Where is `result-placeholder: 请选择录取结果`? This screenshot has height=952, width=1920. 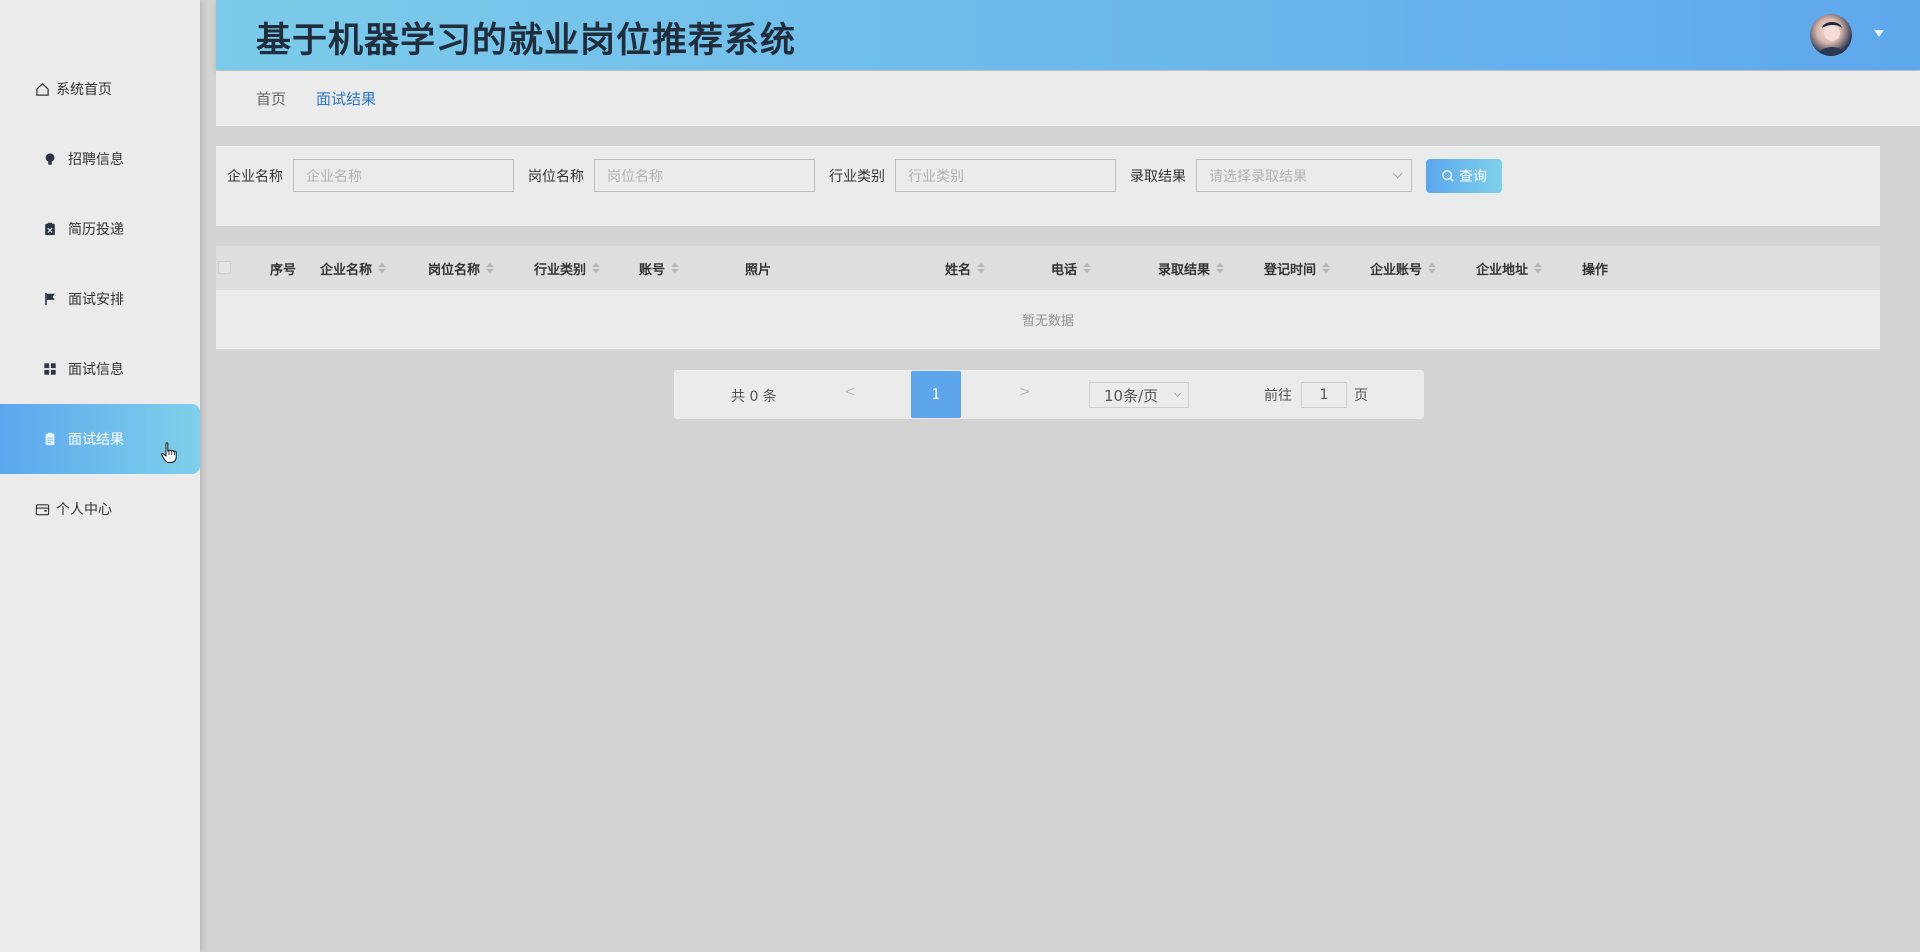
result-placeholder: 请选择录取结果 is located at coordinates (1258, 176).